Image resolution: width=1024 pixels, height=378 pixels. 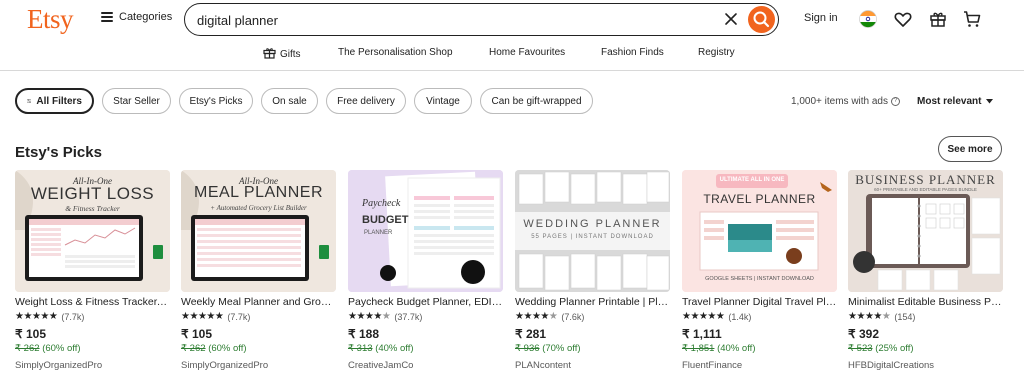 What do you see at coordinates (839, 101) in the screenshot?
I see `results-count-label: 1,000+ items with ads` at bounding box center [839, 101].